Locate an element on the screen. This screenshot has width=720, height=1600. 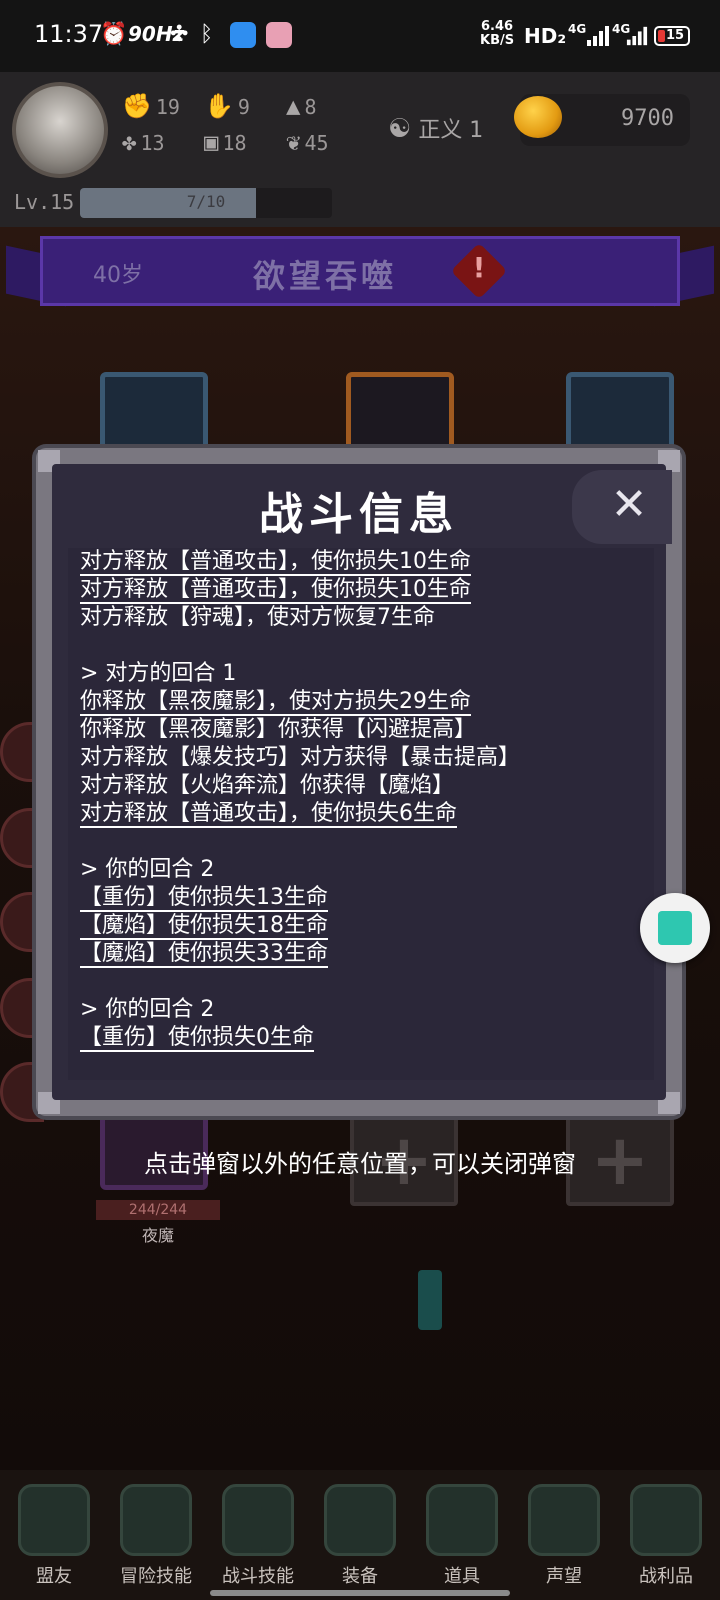
stat-luck: ✤ 13 is located at coordinates (143, 142).